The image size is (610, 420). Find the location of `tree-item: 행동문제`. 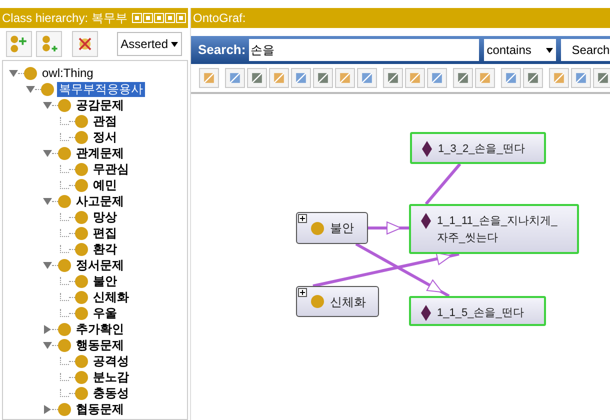

tree-item: 행동문제 is located at coordinates (100, 345).